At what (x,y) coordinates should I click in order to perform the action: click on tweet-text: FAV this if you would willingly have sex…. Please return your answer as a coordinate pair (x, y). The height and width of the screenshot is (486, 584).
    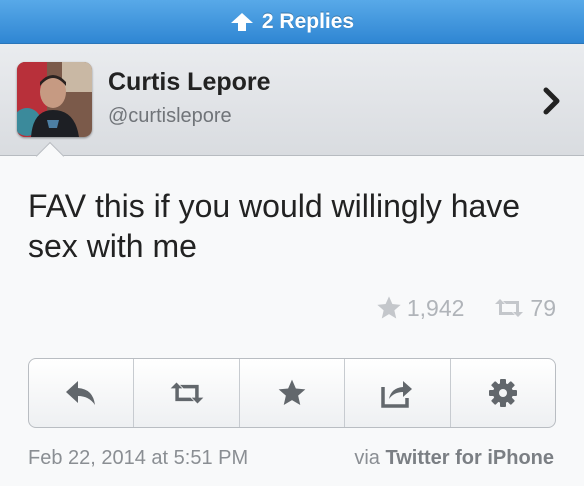
    Looking at the image, I should click on (274, 226).